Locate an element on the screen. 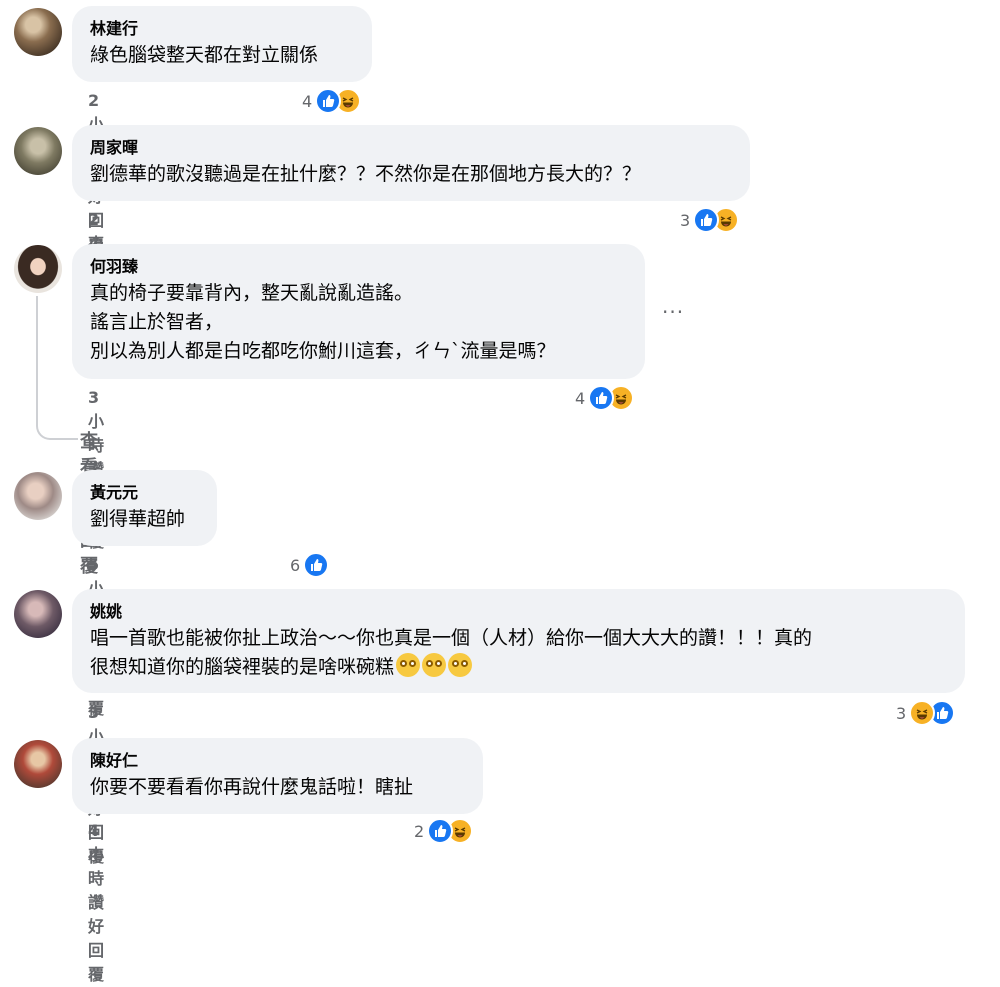 The image size is (1000, 987). comment-author: 黃元元 is located at coordinates (144, 493).